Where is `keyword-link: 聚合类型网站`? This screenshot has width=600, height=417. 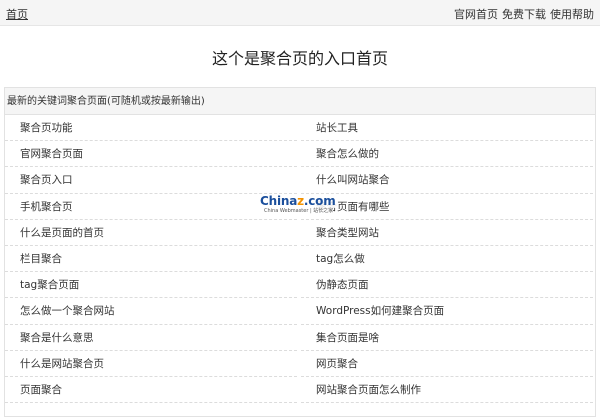
keyword-link: 聚合类型网站 is located at coordinates (447, 233).